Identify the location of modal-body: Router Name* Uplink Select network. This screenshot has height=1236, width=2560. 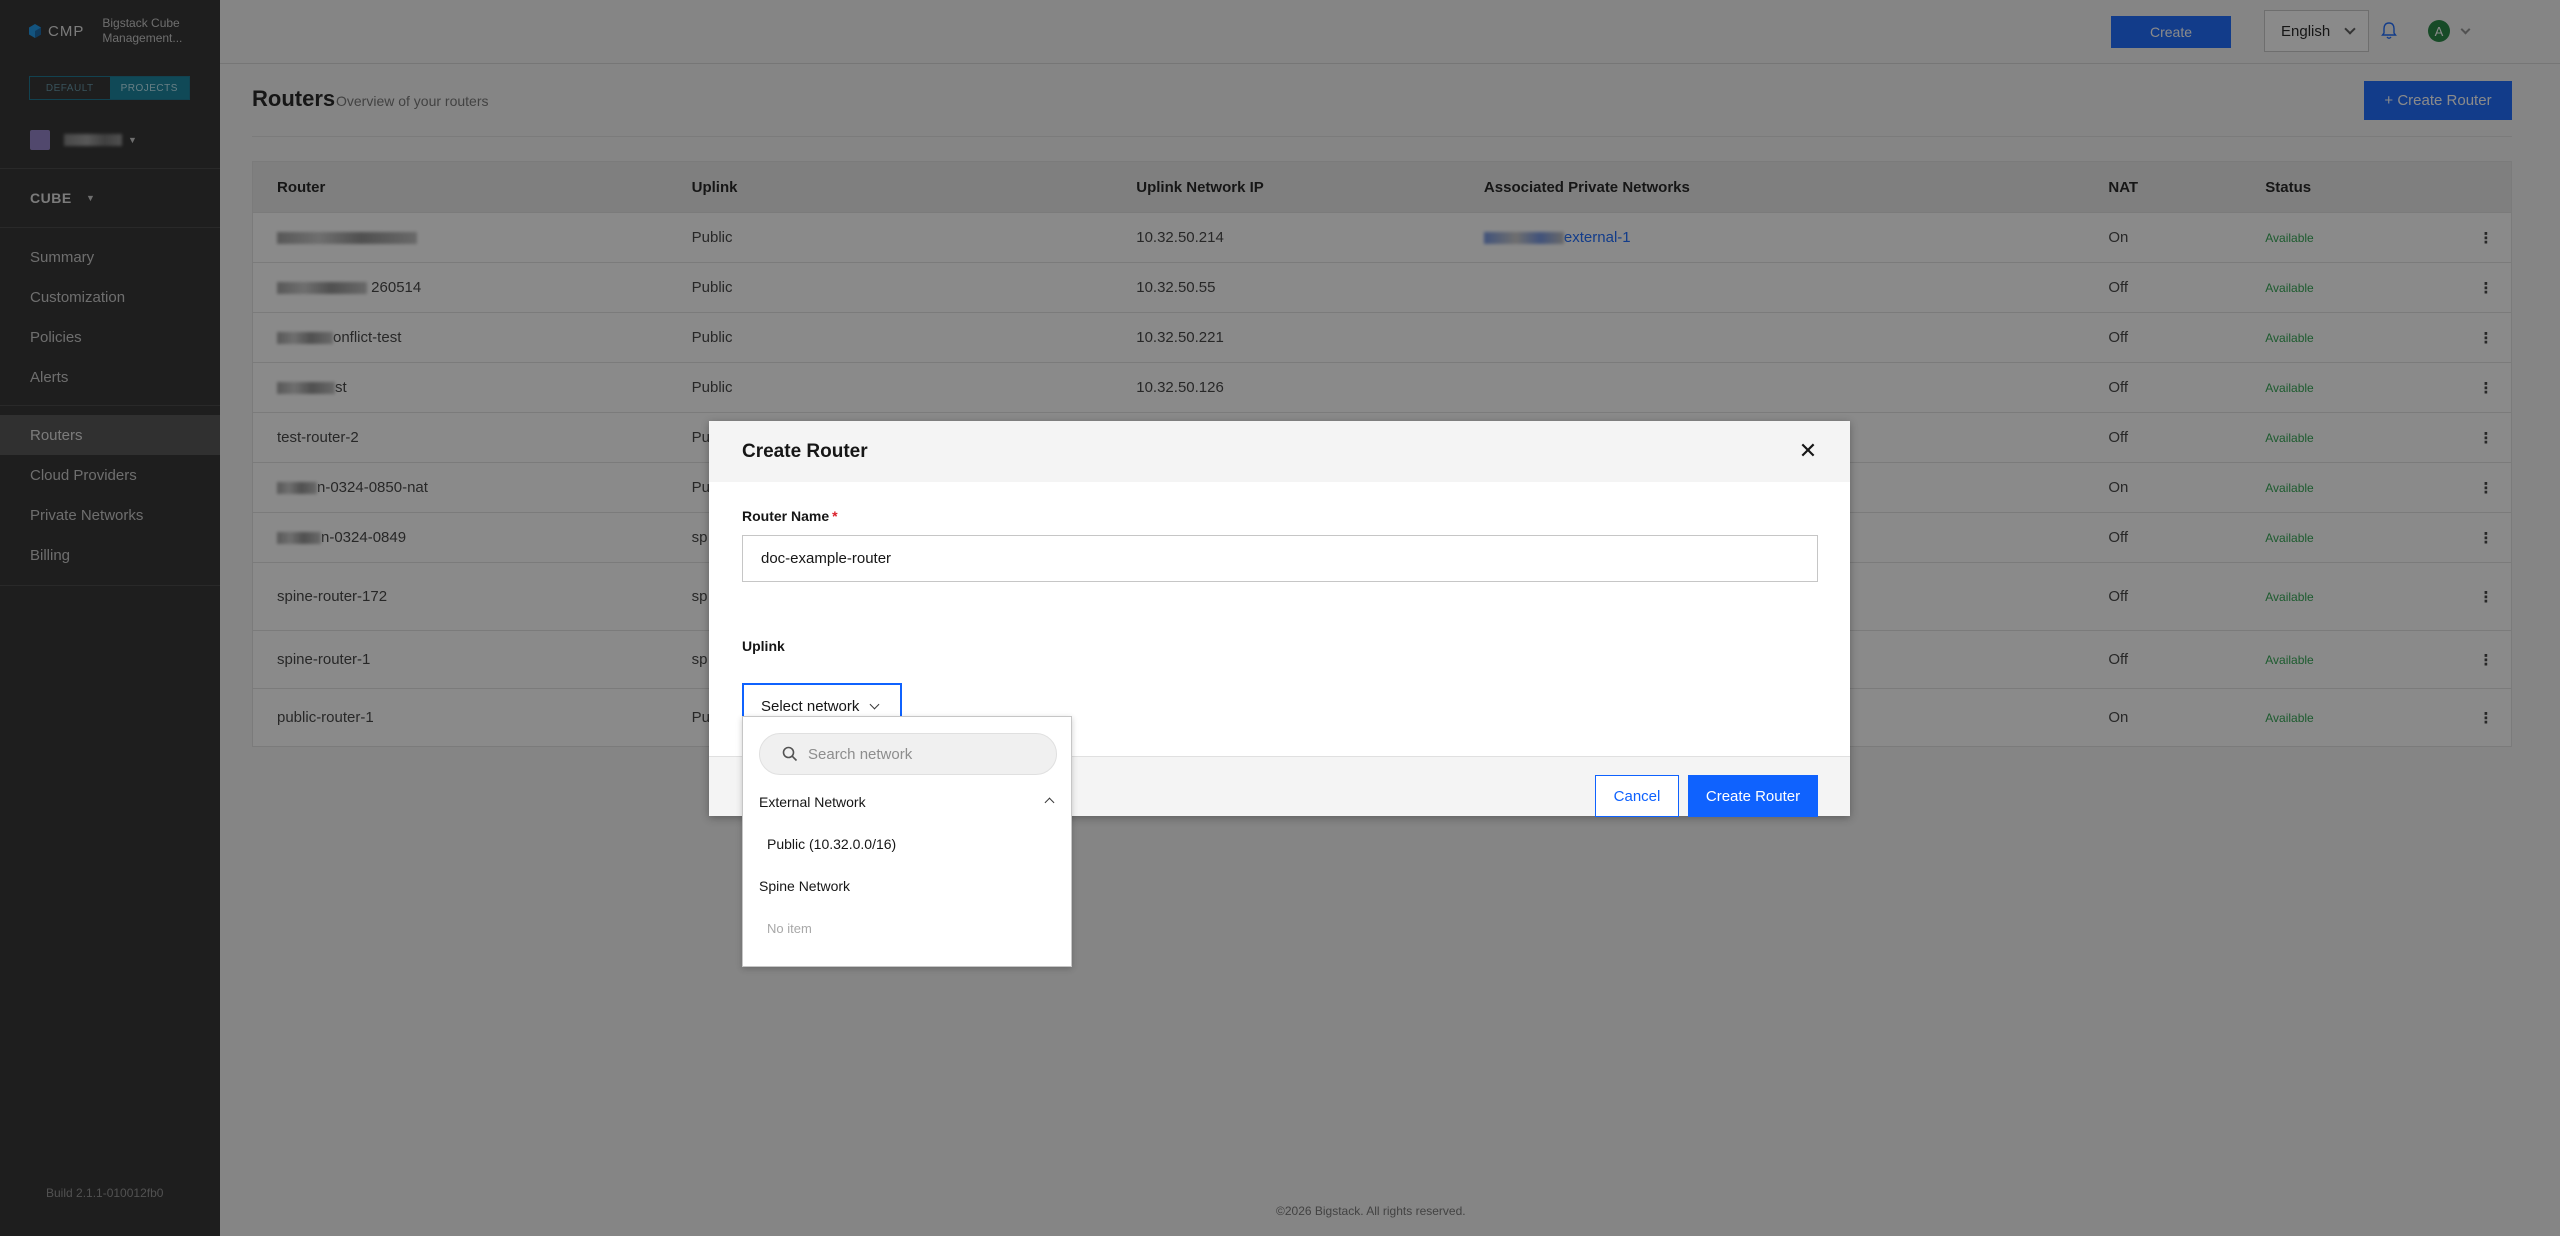
(1279, 619).